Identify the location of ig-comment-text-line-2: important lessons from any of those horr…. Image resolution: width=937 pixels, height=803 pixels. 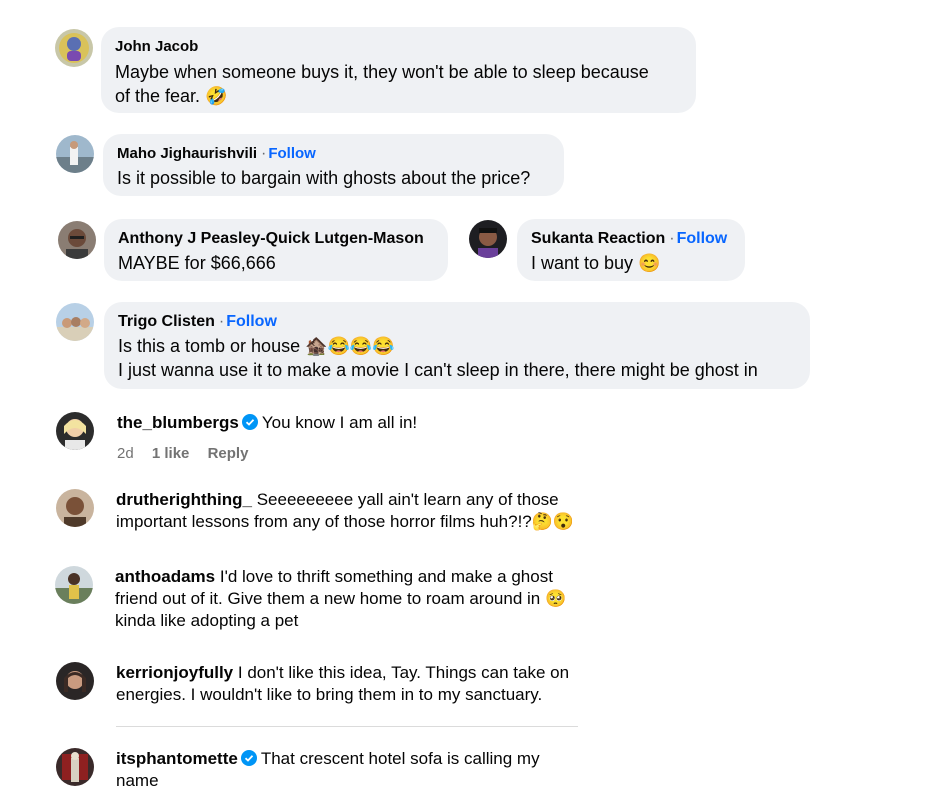
(345, 521).